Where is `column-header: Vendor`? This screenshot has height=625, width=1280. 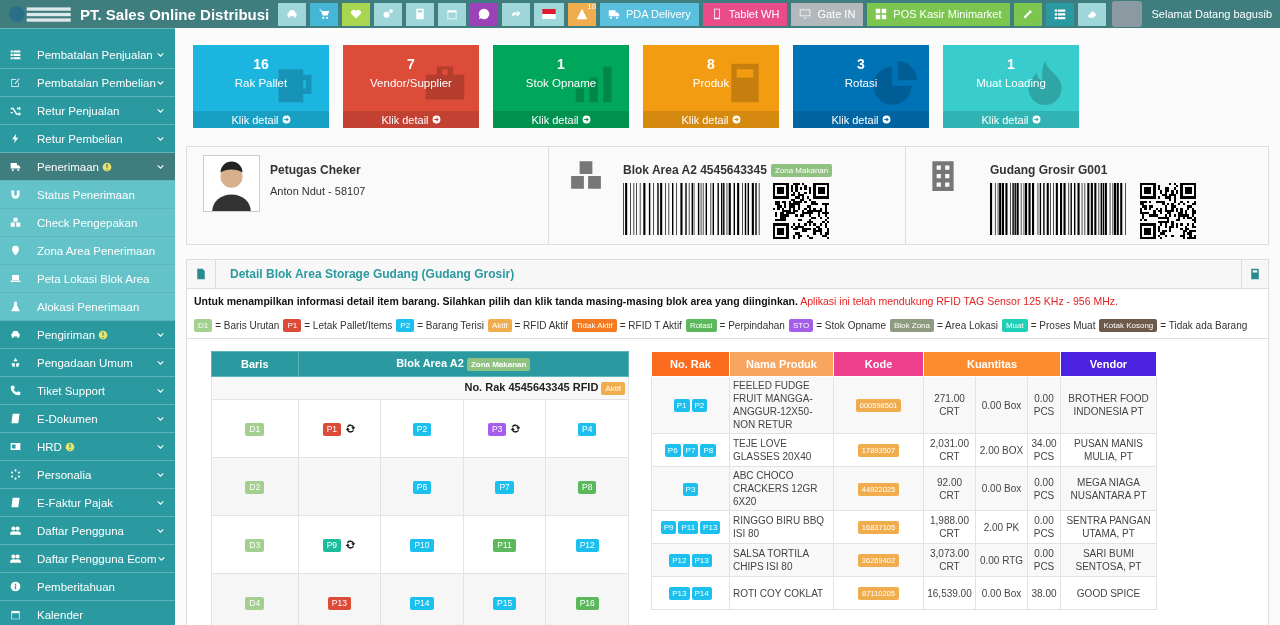
column-header: Vendor is located at coordinates (1108, 364).